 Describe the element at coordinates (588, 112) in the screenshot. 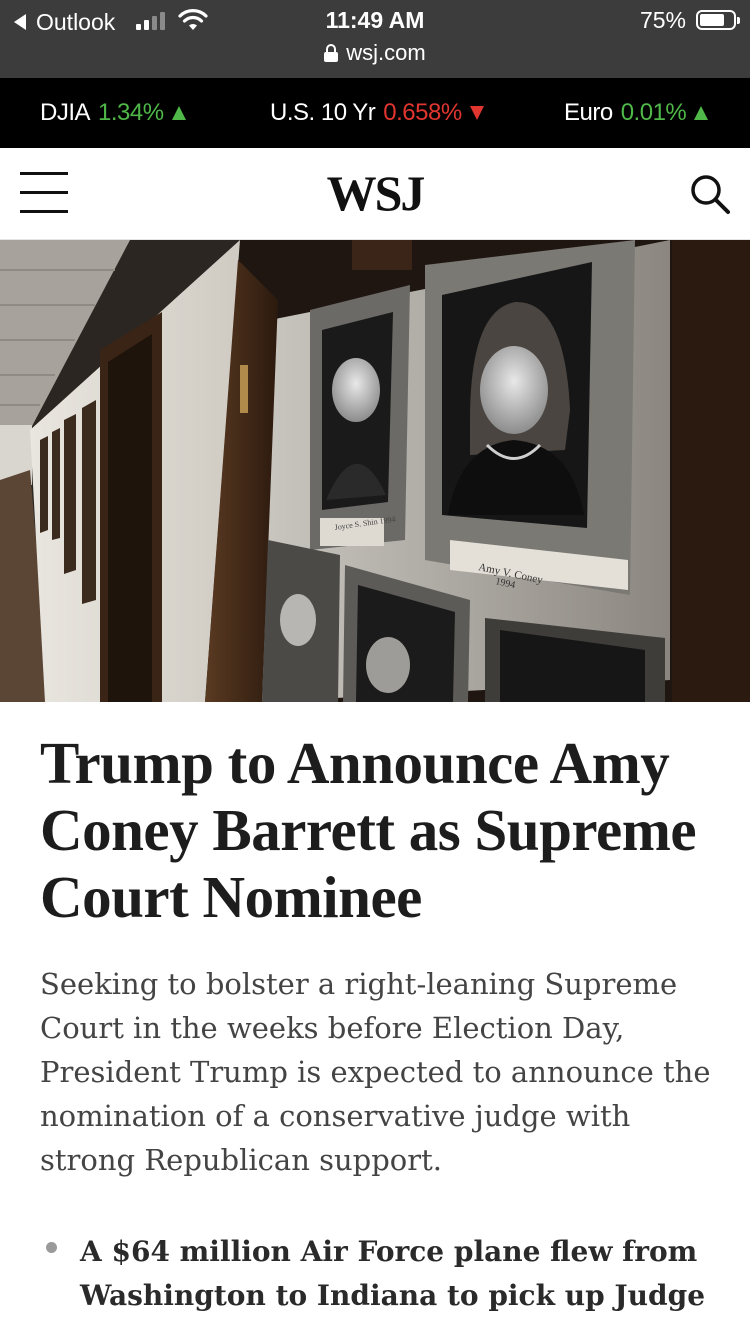

I see `ticker-name: Euro` at that location.